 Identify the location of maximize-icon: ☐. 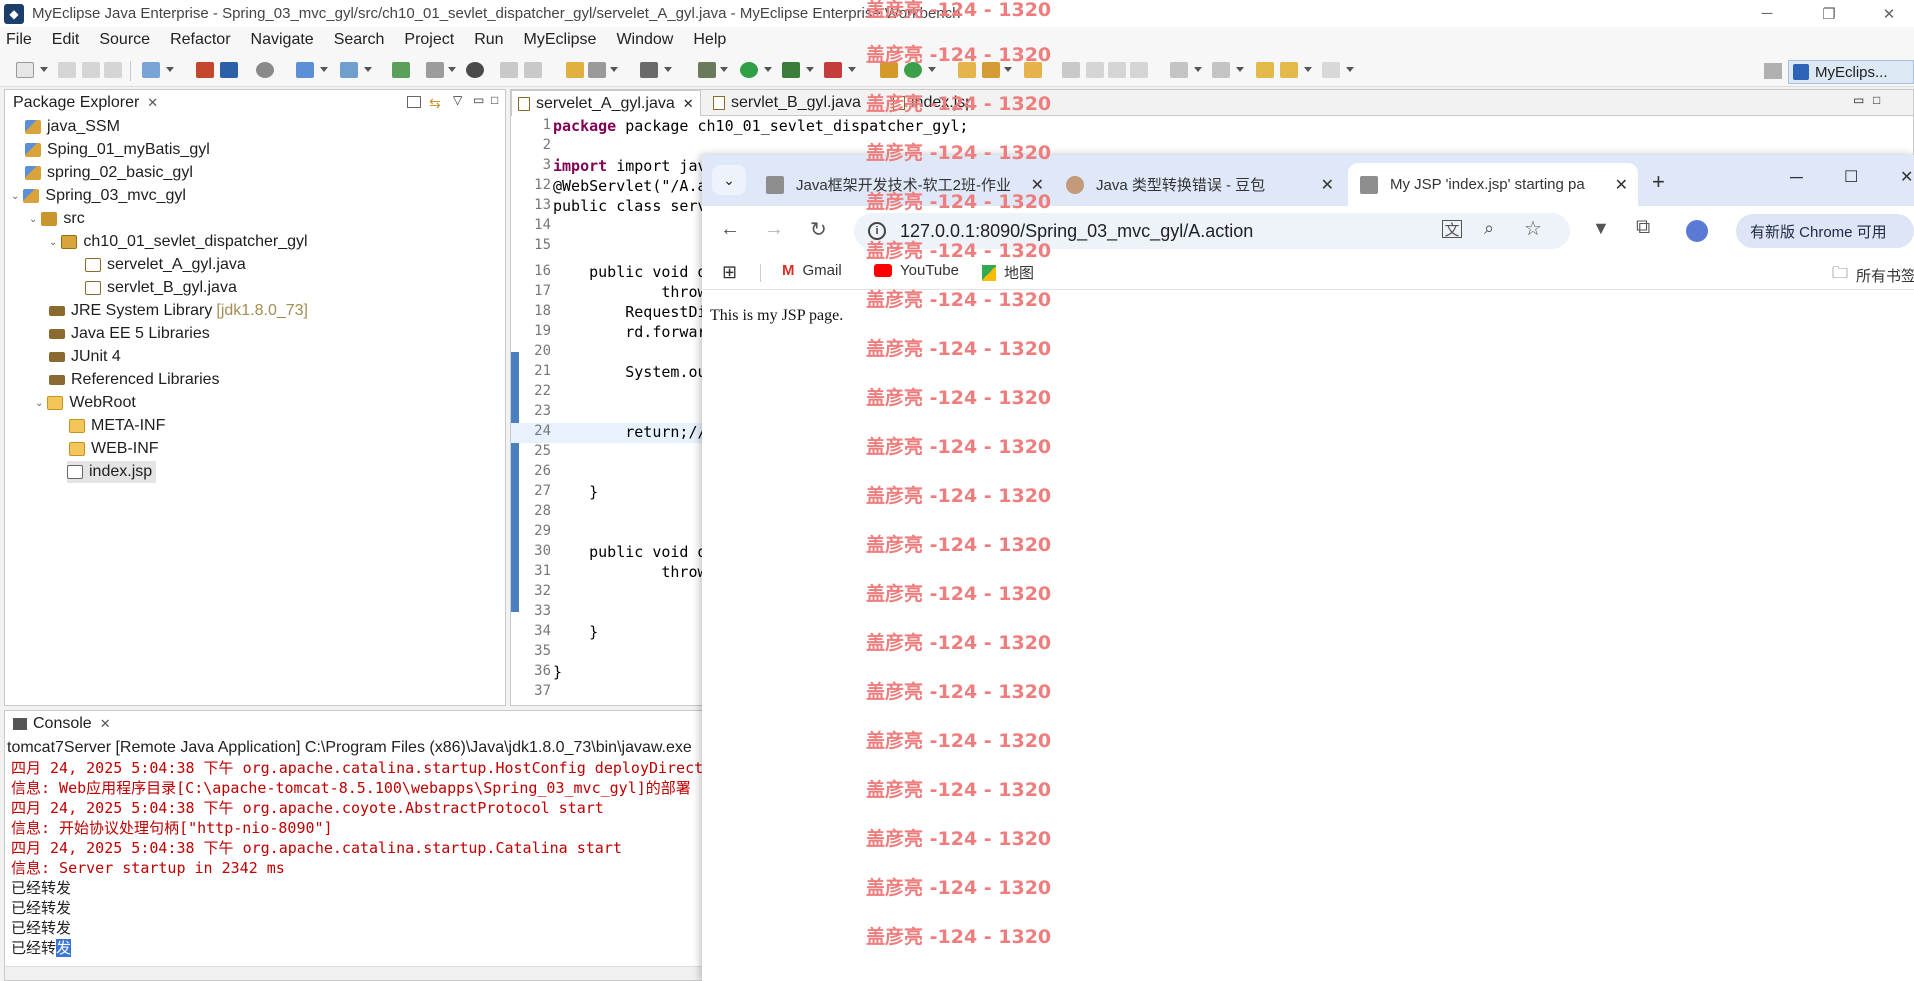
(1851, 177).